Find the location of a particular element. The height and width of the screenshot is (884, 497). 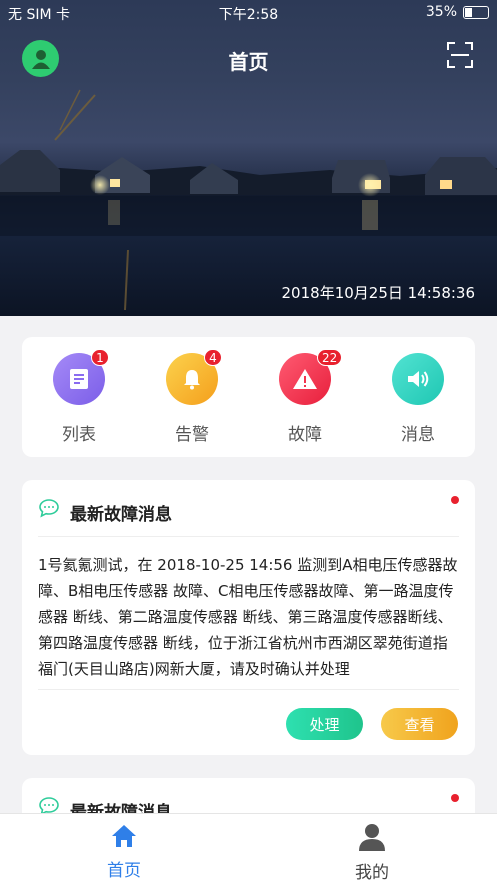

hero-datetime: 2018年10月25日 14:58:36 is located at coordinates (378, 293).